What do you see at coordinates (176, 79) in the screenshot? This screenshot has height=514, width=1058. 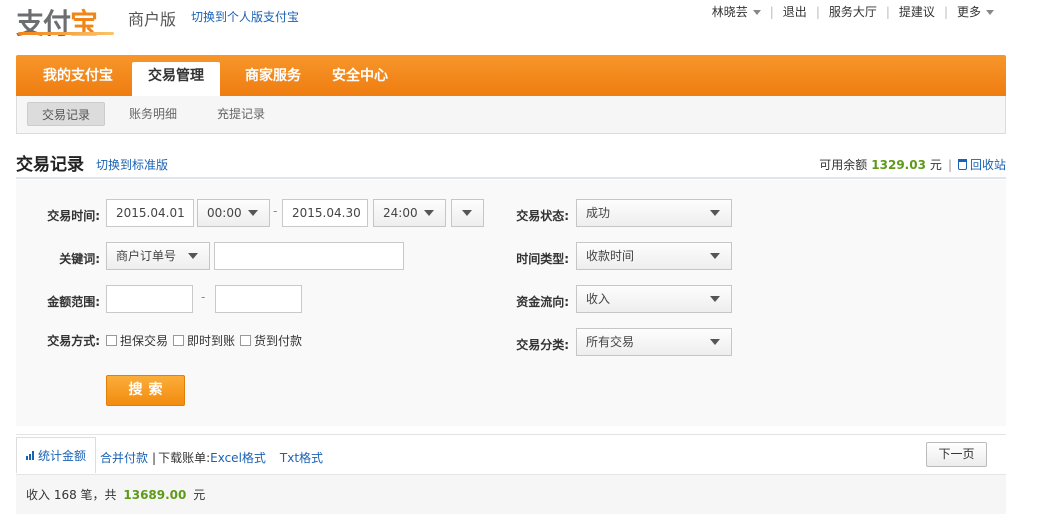 I see `nav-trade-management: 交易管理` at bounding box center [176, 79].